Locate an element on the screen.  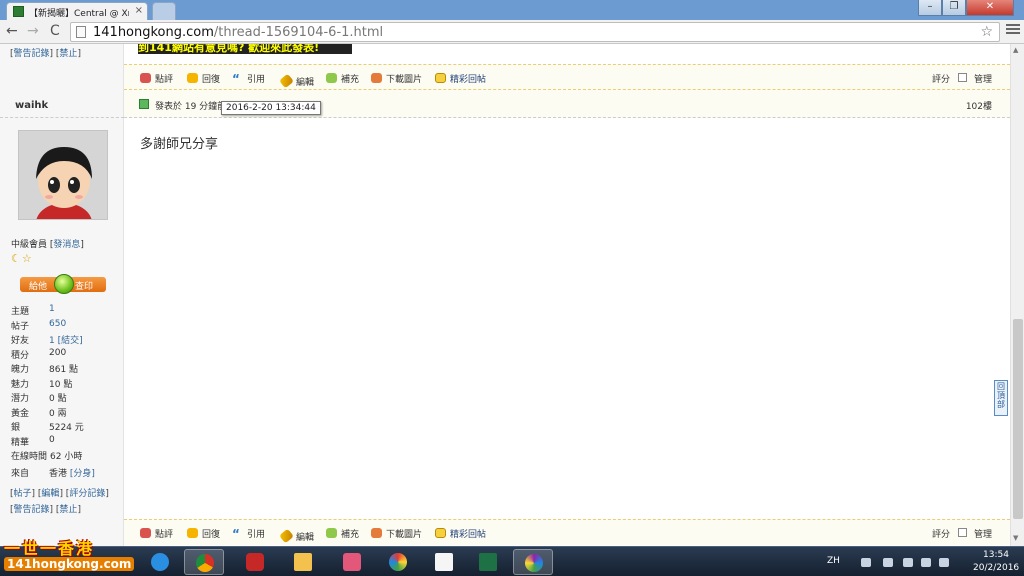
activity-monitor-icon is located at coordinates (255, 562).